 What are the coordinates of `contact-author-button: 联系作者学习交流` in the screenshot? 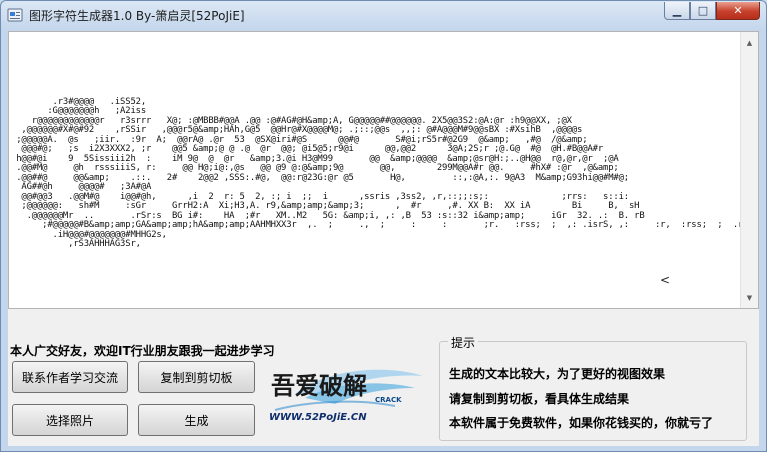 It's located at (70, 377).